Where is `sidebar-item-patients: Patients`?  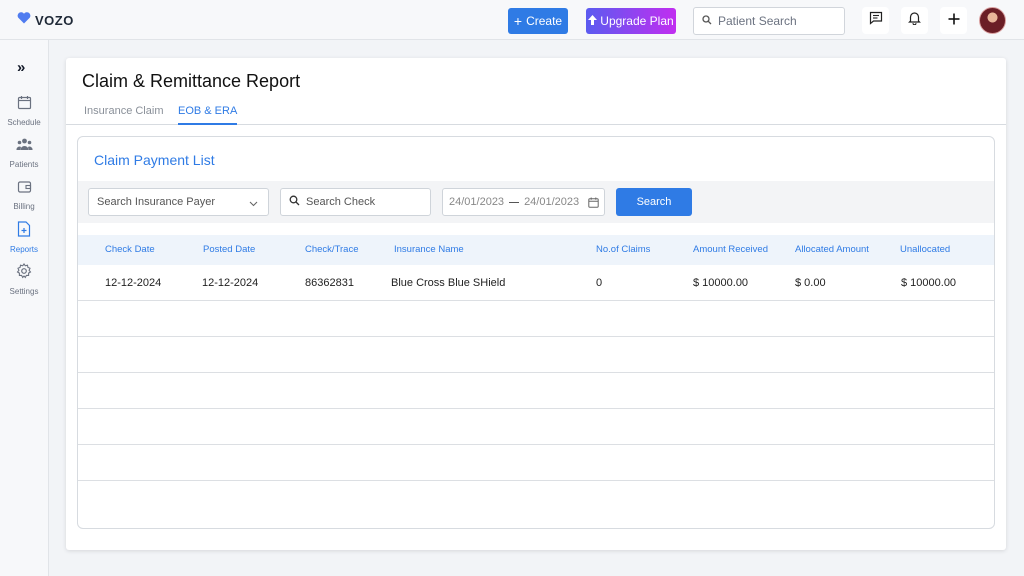 sidebar-item-patients: Patients is located at coordinates (24, 153).